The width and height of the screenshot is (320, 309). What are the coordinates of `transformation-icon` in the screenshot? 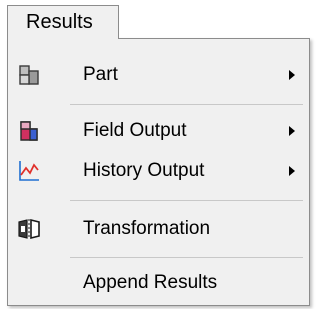 It's located at (29, 229).